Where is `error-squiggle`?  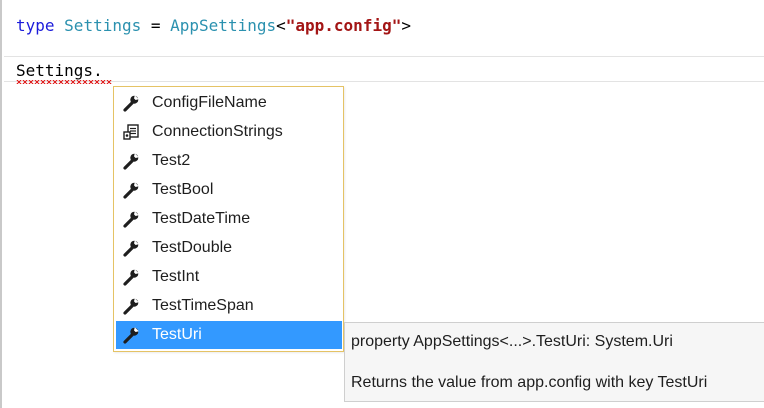 error-squiggle is located at coordinates (64, 82).